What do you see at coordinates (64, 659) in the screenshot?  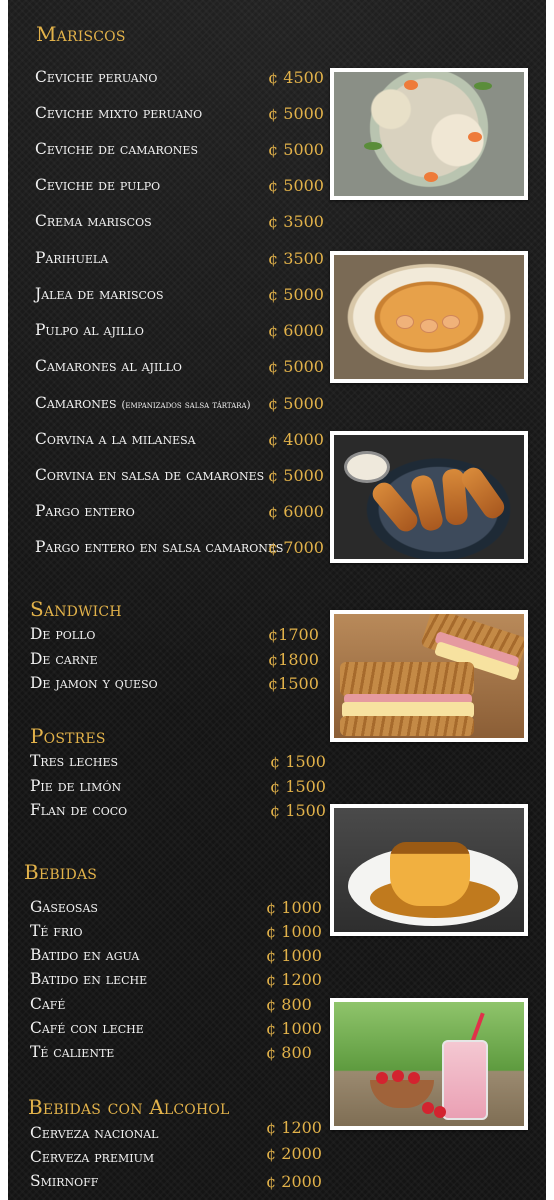 I see `menu-item-name: De carne` at bounding box center [64, 659].